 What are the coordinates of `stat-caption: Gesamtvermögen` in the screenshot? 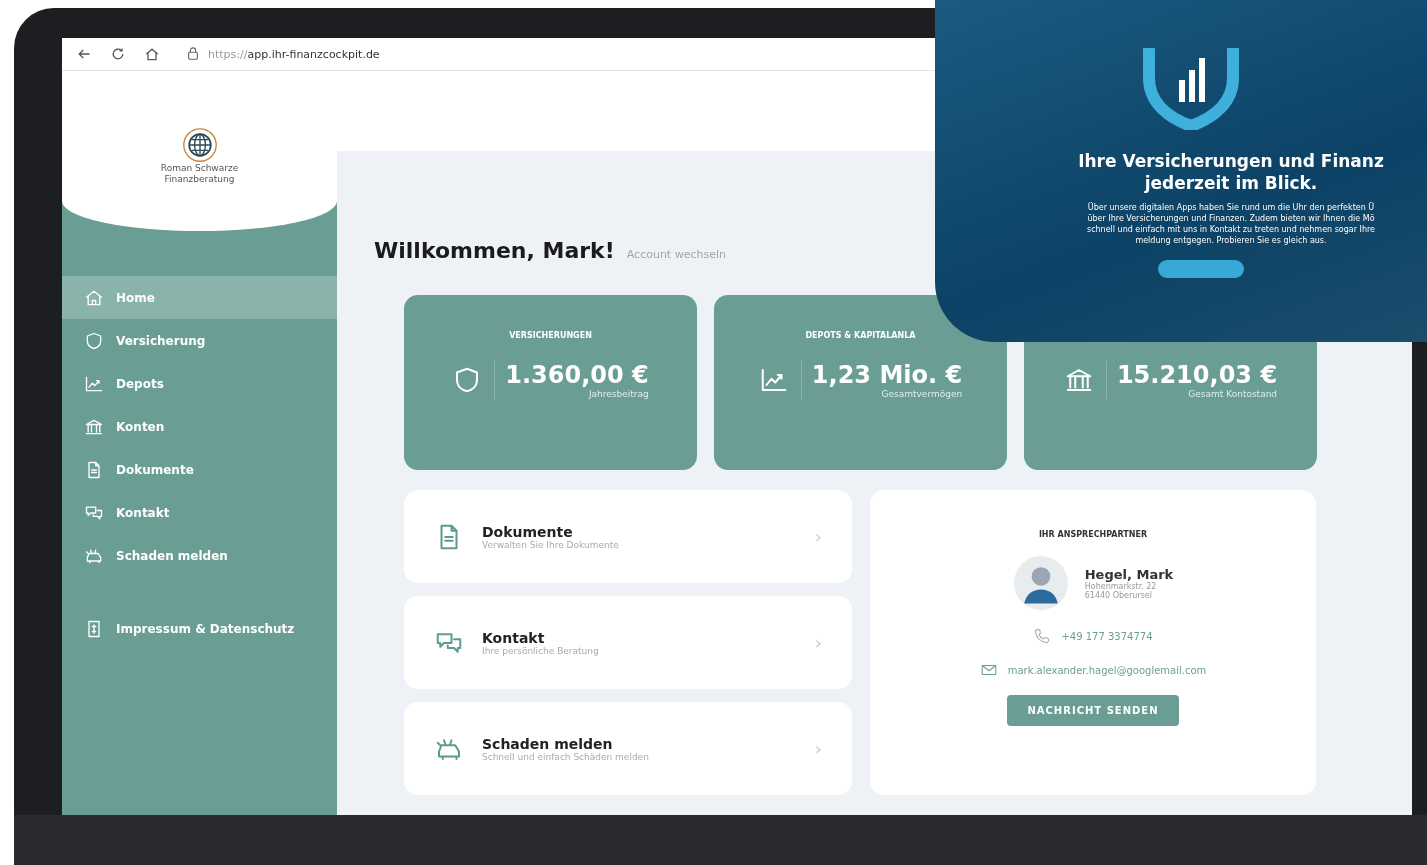 It's located at (921, 394).